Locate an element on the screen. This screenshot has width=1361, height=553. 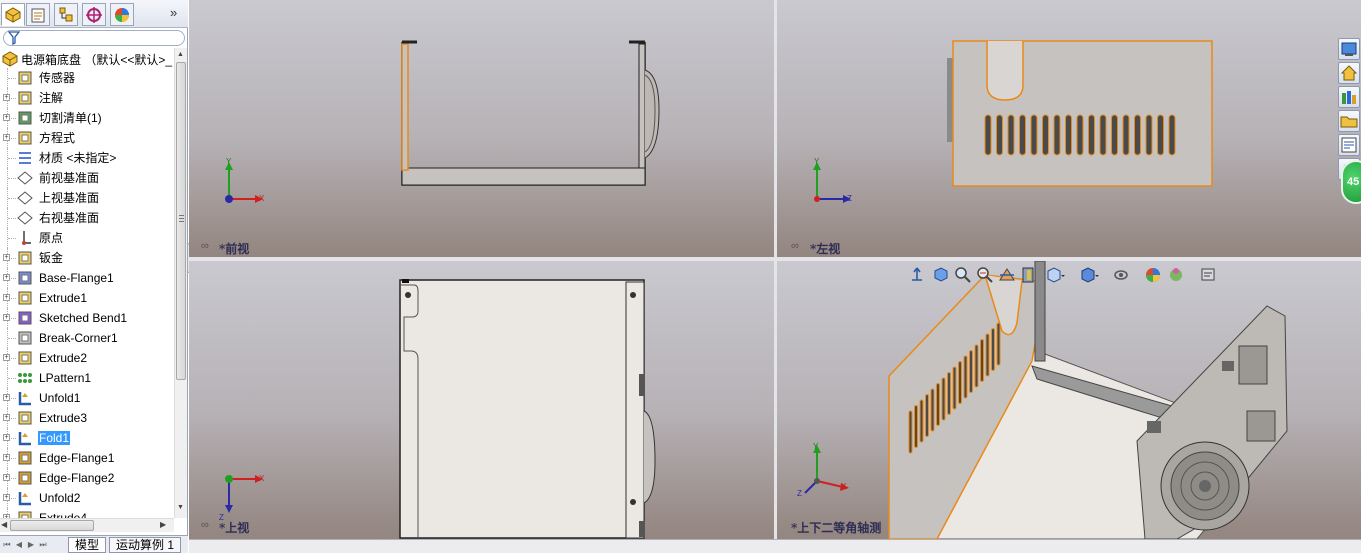
view-palette-button is located at coordinates (1349, 145).